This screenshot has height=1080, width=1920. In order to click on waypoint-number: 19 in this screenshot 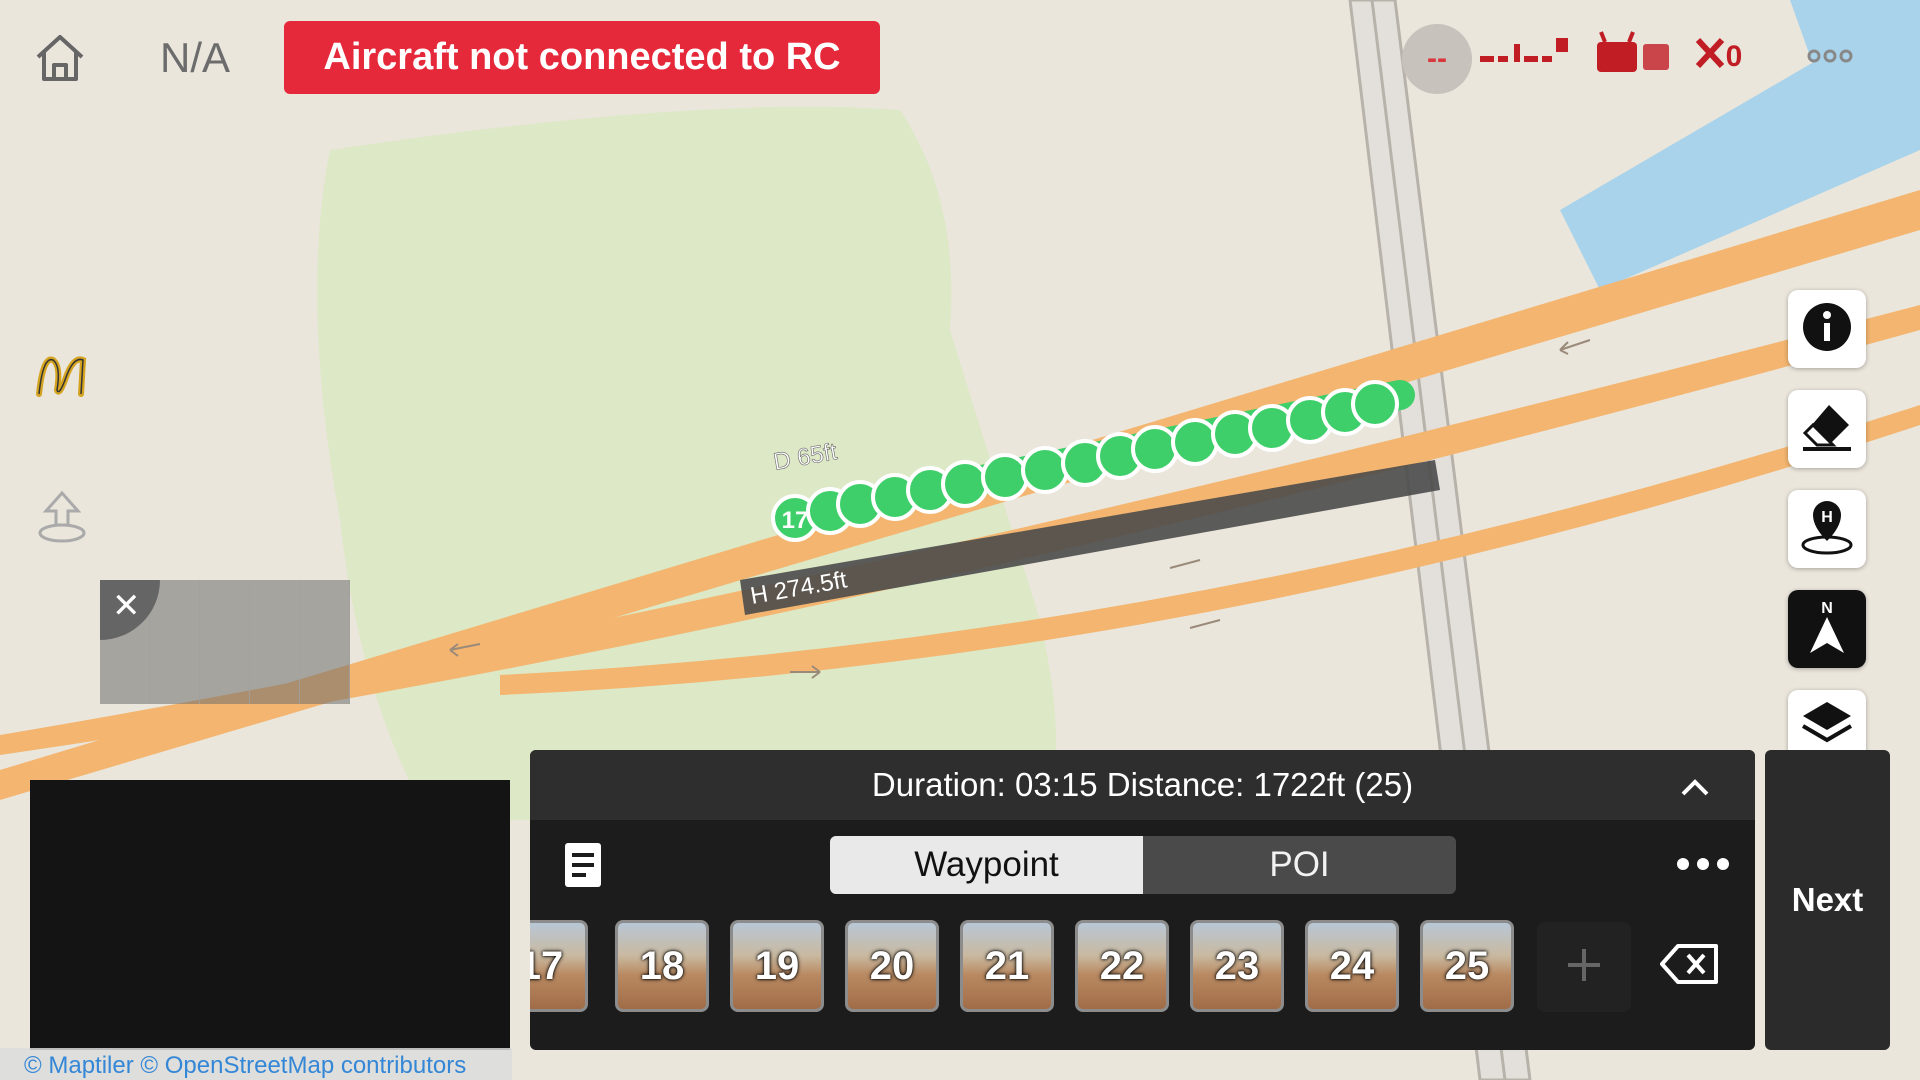, I will do `click(777, 965)`.